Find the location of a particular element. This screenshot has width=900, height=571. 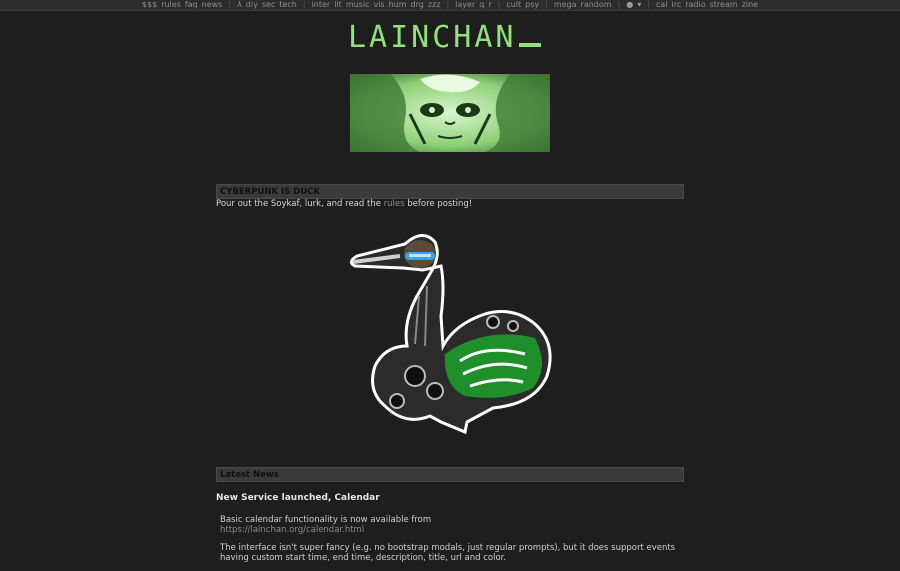

announcement-text-after: before posting! is located at coordinates (438, 204).